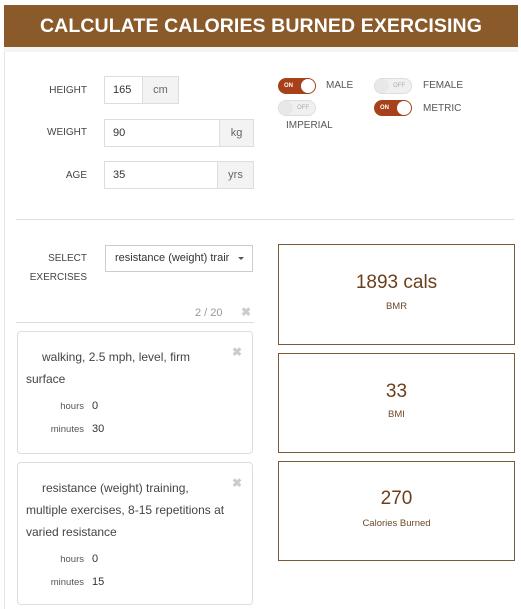 The height and width of the screenshot is (609, 521). Describe the element at coordinates (209, 313) in the screenshot. I see `exercise-count: 2 / 20` at that location.